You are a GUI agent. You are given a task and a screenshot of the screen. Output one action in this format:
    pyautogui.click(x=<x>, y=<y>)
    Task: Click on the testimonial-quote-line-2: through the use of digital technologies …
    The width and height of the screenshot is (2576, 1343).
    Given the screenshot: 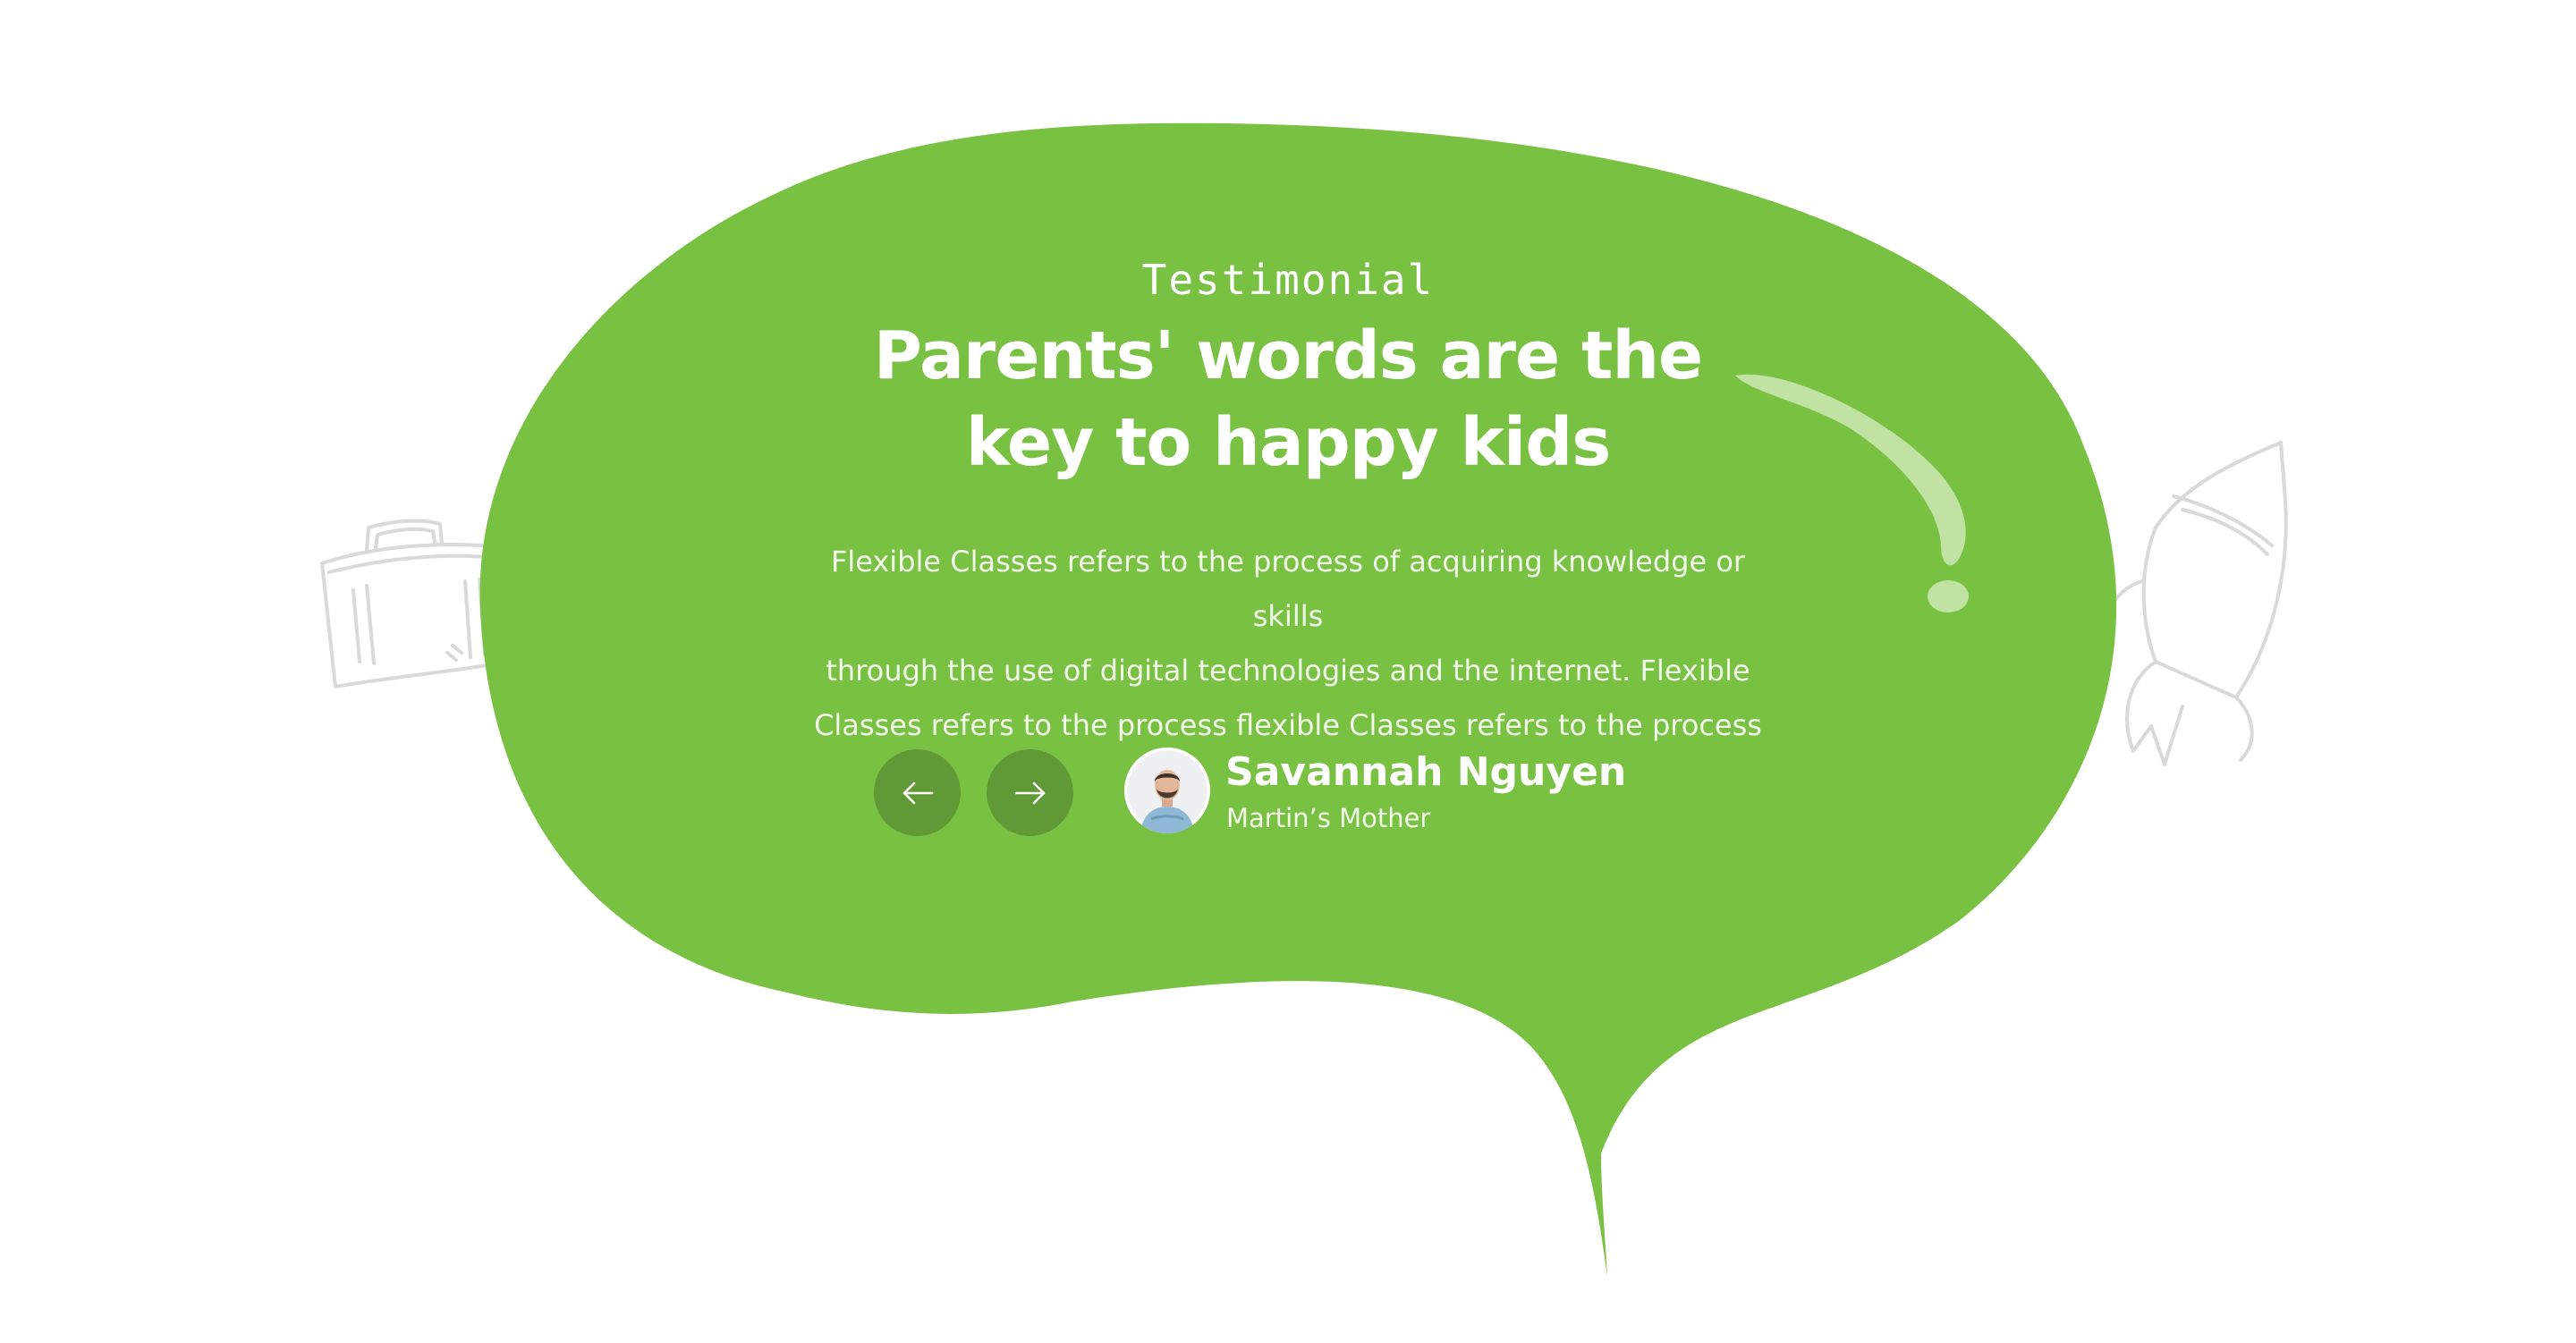 What is the action you would take?
    pyautogui.click(x=1288, y=671)
    